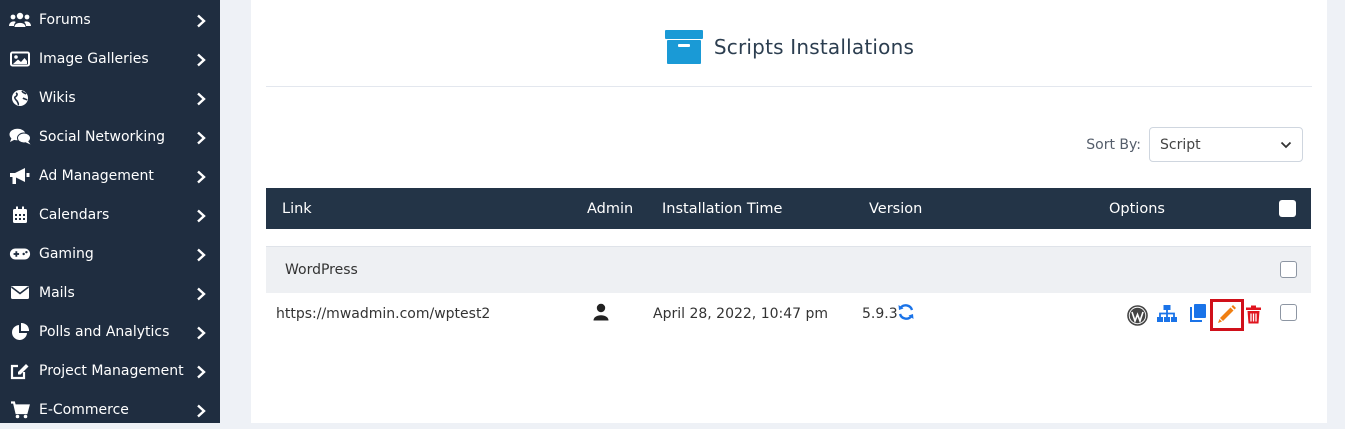 This screenshot has width=1345, height=429. I want to click on refresh-icon, so click(906, 312).